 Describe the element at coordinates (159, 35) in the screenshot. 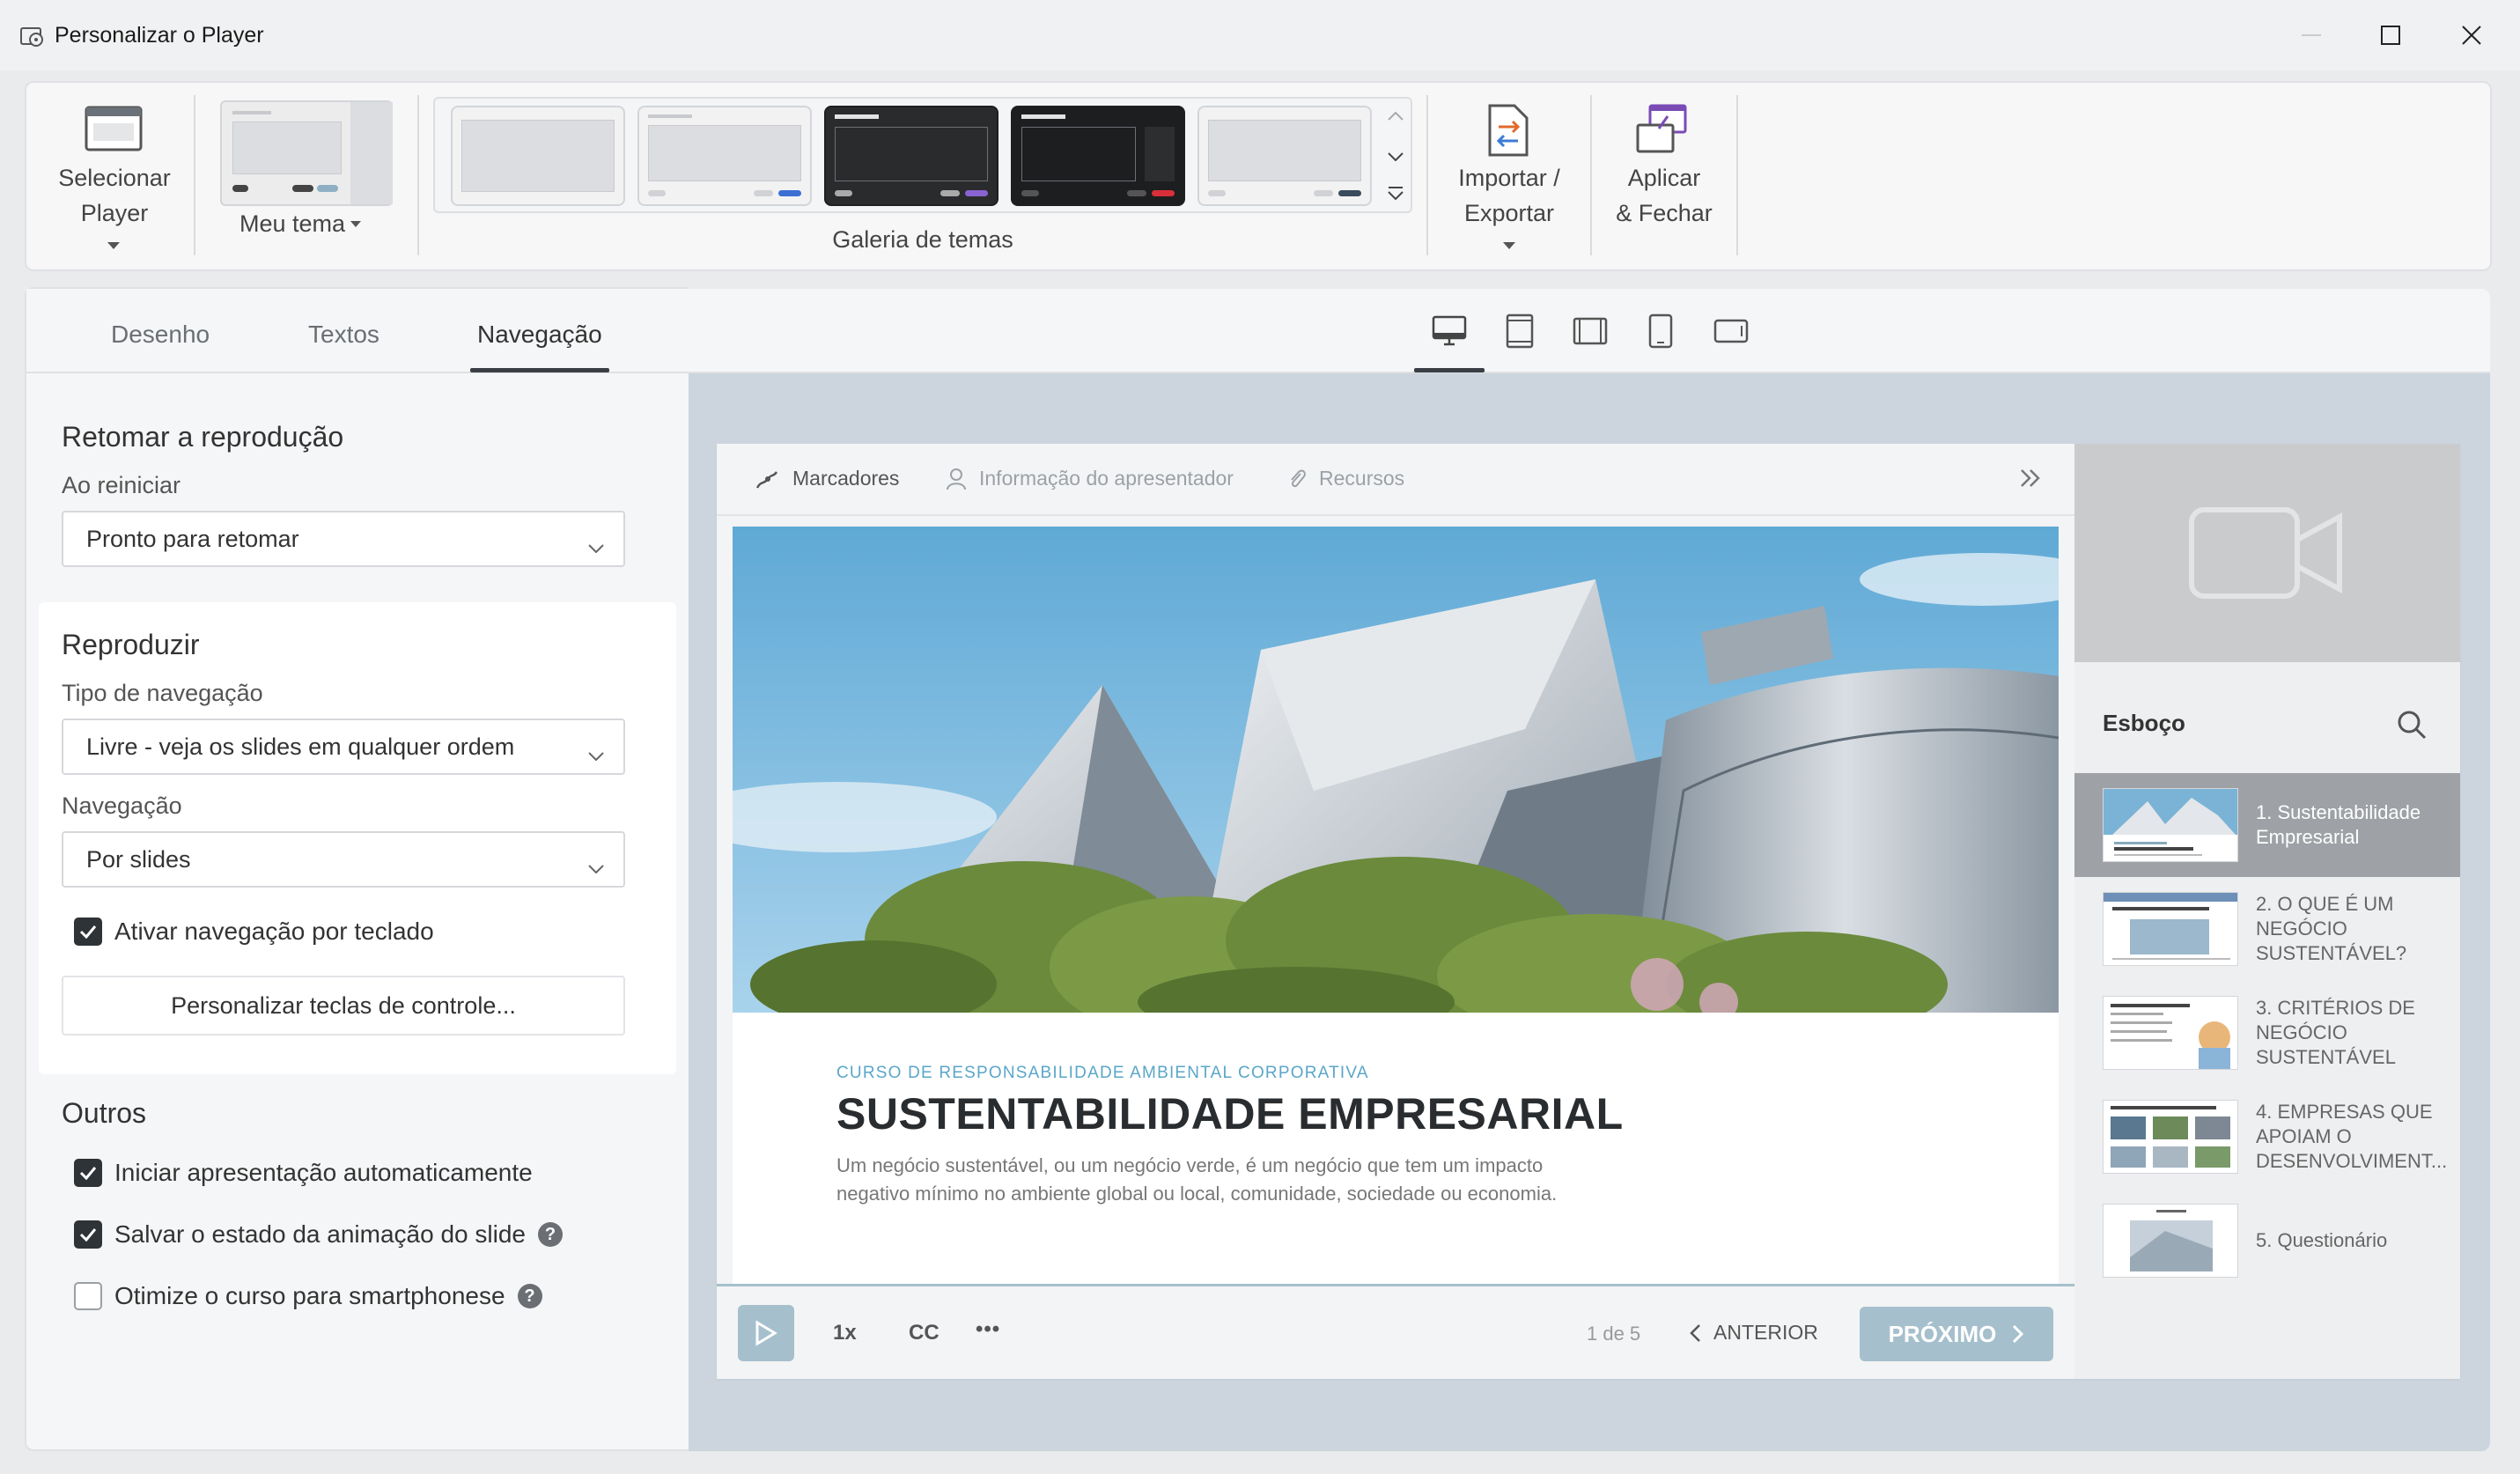

I see `window-title: Personalizar o Player` at that location.